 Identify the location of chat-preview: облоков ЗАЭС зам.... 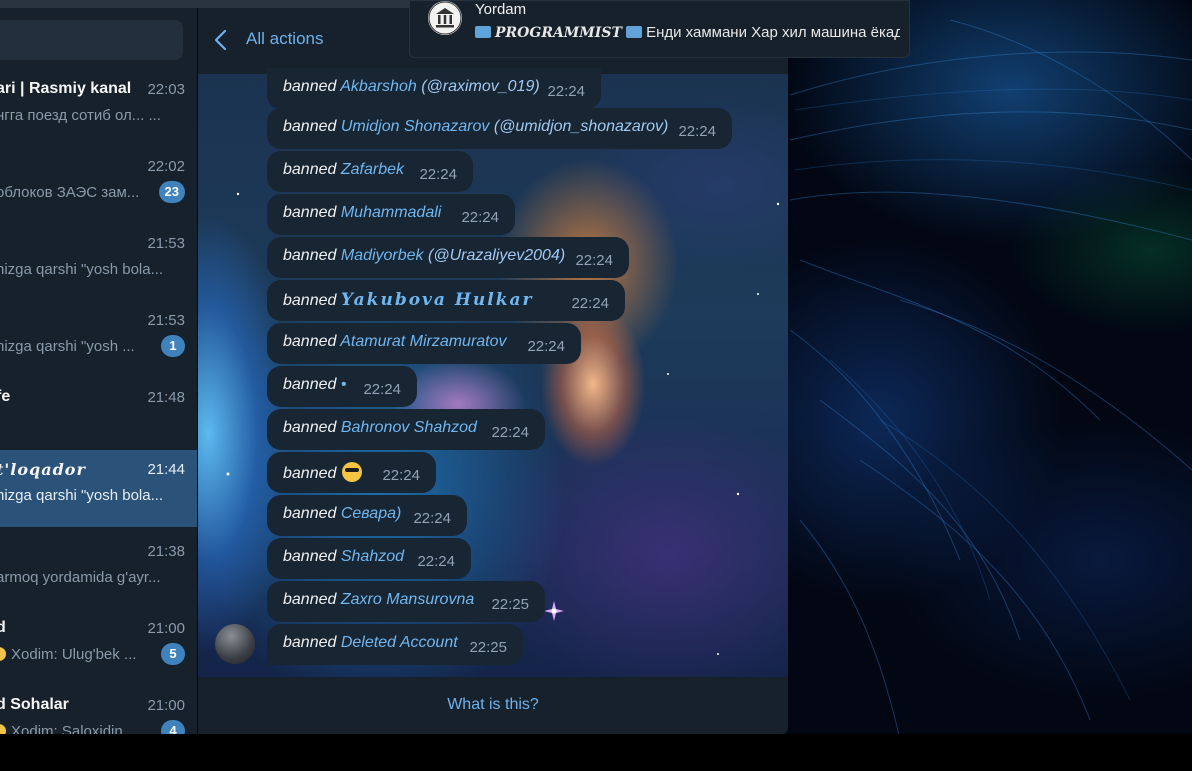
(70, 192).